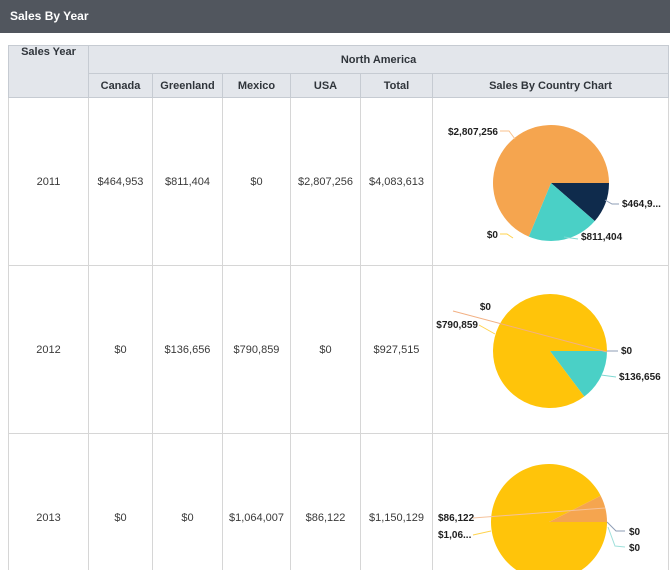 Image resolution: width=670 pixels, height=570 pixels. Describe the element at coordinates (550, 85) in the screenshot. I see `column-header-chart: Sales By Country Chart` at that location.